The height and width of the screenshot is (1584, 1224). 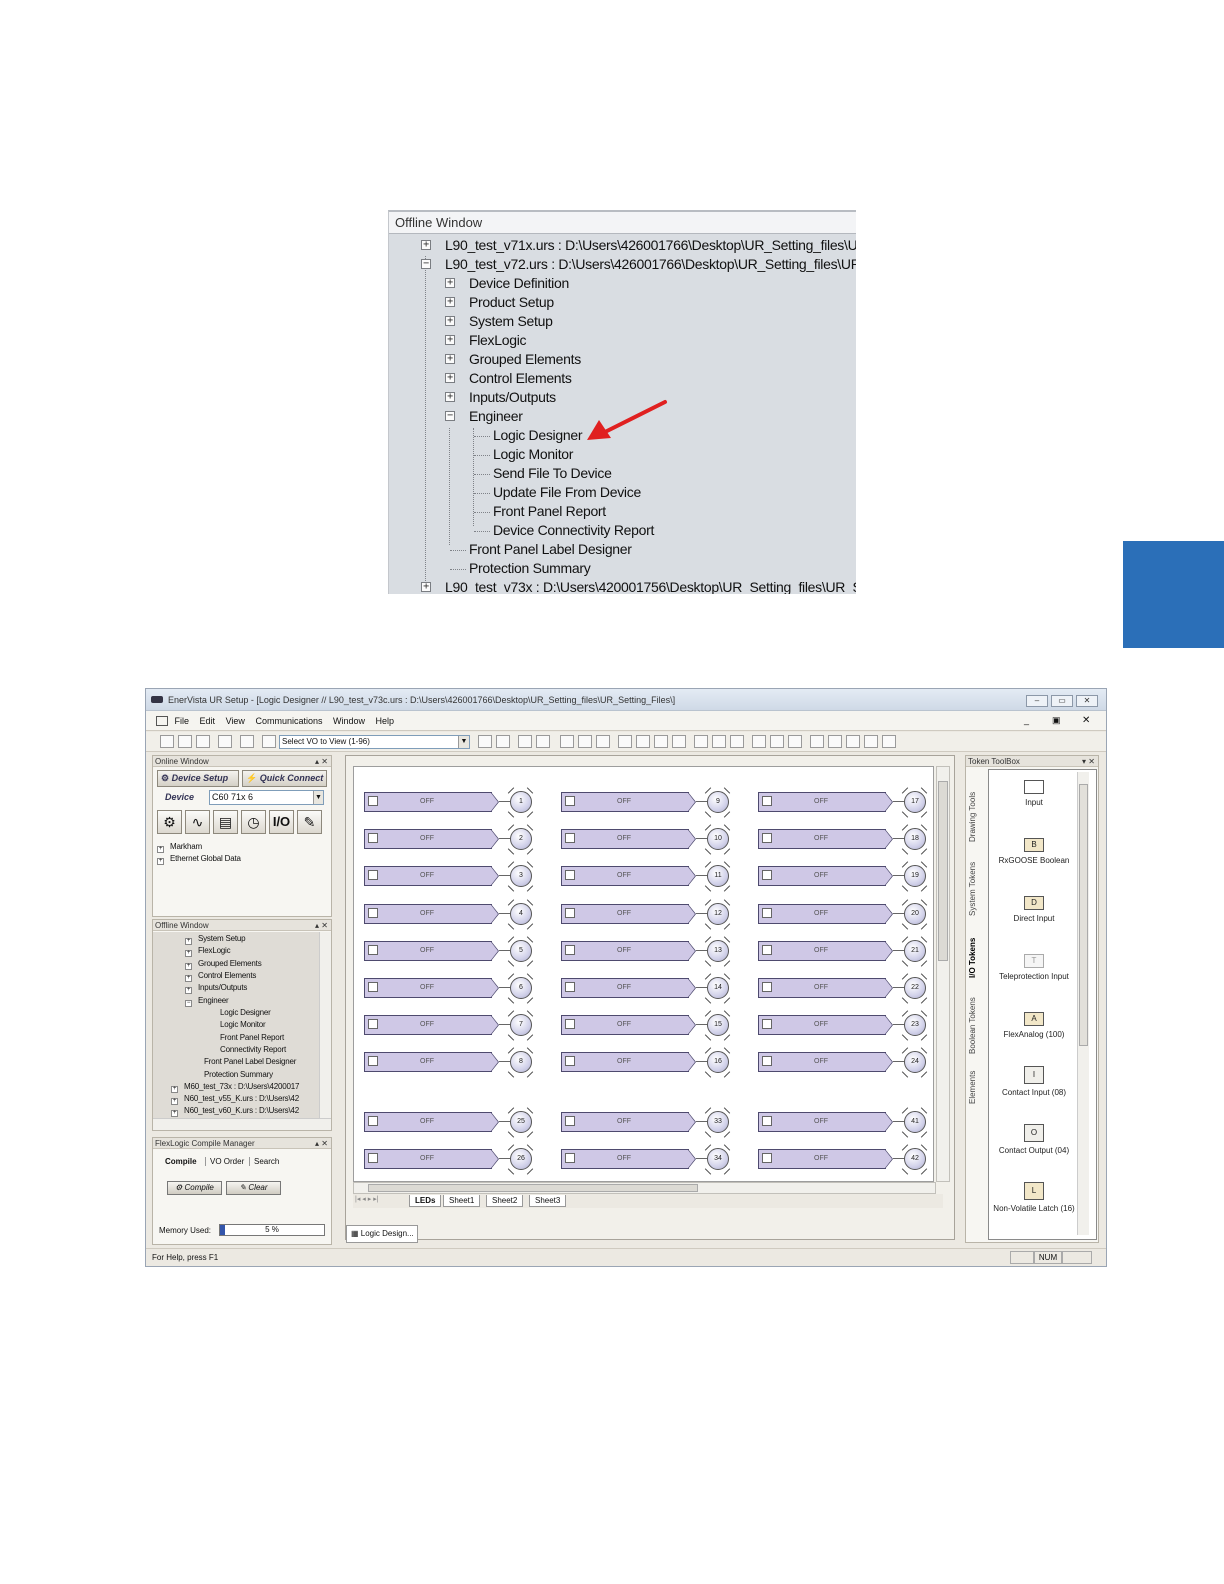 What do you see at coordinates (972, 817) in the screenshot?
I see `tab-drawing-tools: Drawing Tools` at bounding box center [972, 817].